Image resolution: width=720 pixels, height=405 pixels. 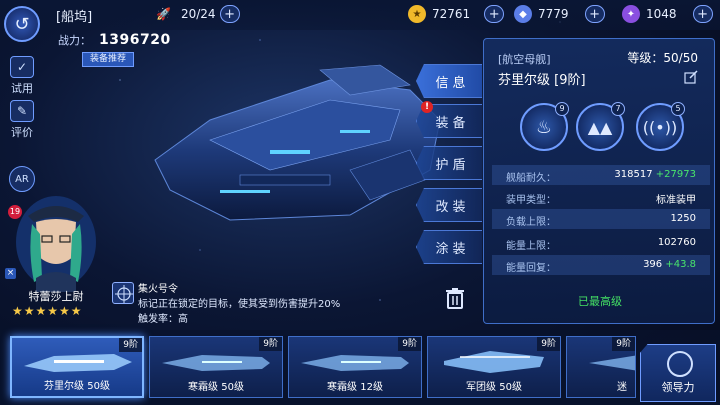 I want to click on ship-card-legion-50: 9阶 军团级 50级, so click(x=494, y=367).